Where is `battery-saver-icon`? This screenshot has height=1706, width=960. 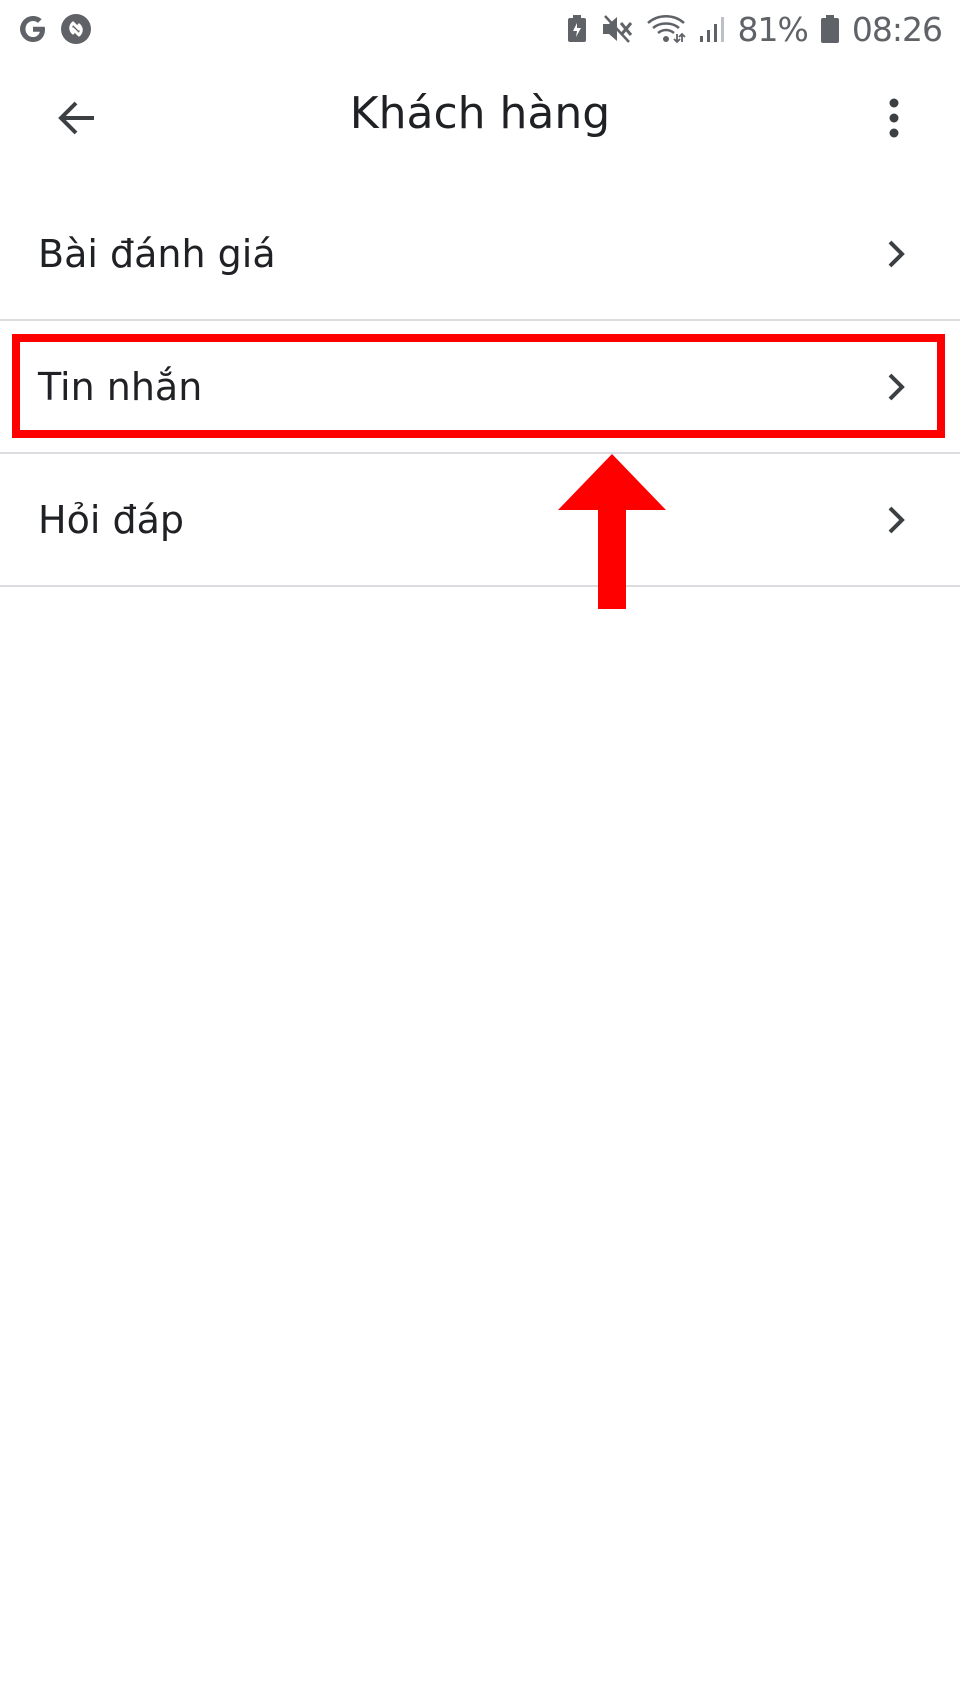 battery-saver-icon is located at coordinates (577, 29).